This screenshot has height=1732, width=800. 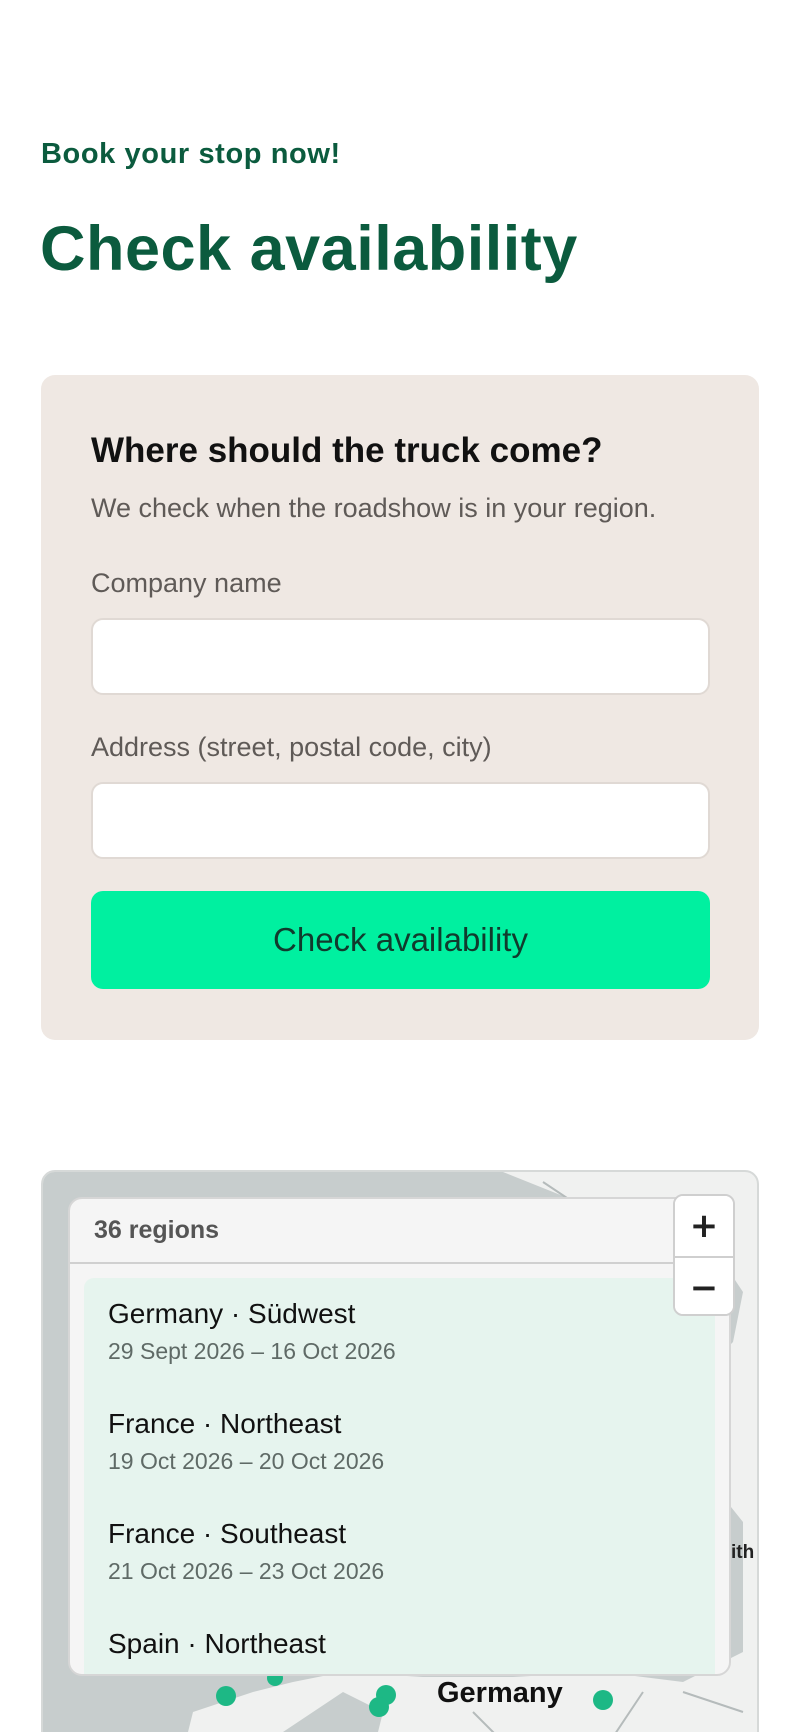 I want to click on region-name: Spain · Northeast, so click(x=217, y=1643).